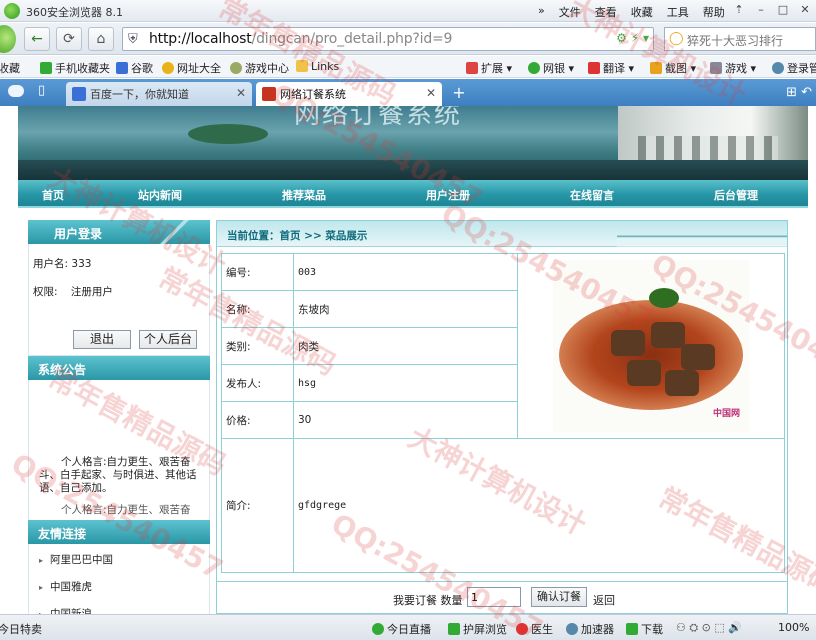  Describe the element at coordinates (405, 309) in the screenshot. I see `field-name-value: 东坡肉` at that location.